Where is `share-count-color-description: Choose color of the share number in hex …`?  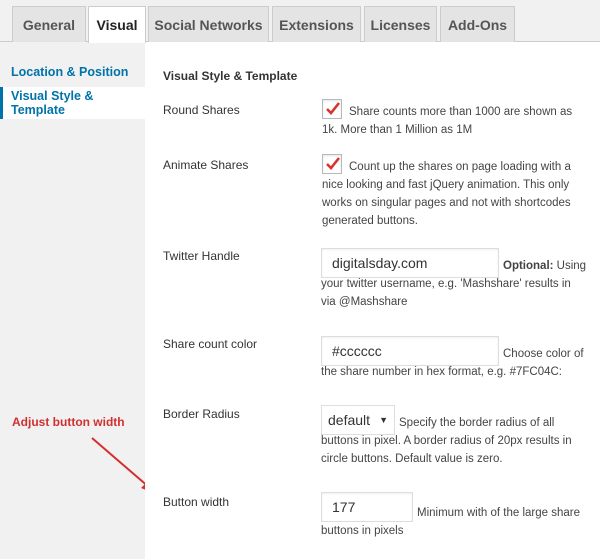 share-count-color-description: Choose color of the share number in hex … is located at coordinates (452, 363).